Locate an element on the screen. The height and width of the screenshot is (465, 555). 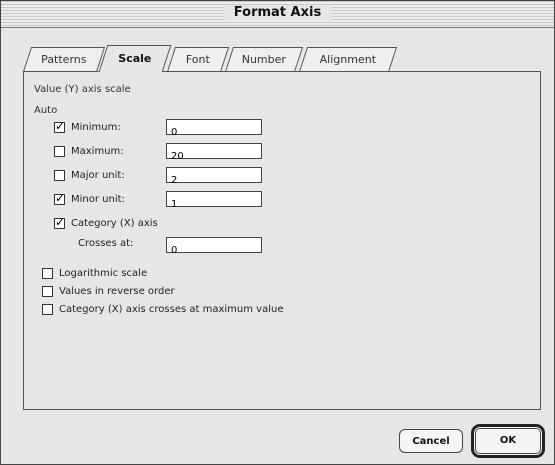
minor-unit-label: Minor unit: is located at coordinates (98, 199).